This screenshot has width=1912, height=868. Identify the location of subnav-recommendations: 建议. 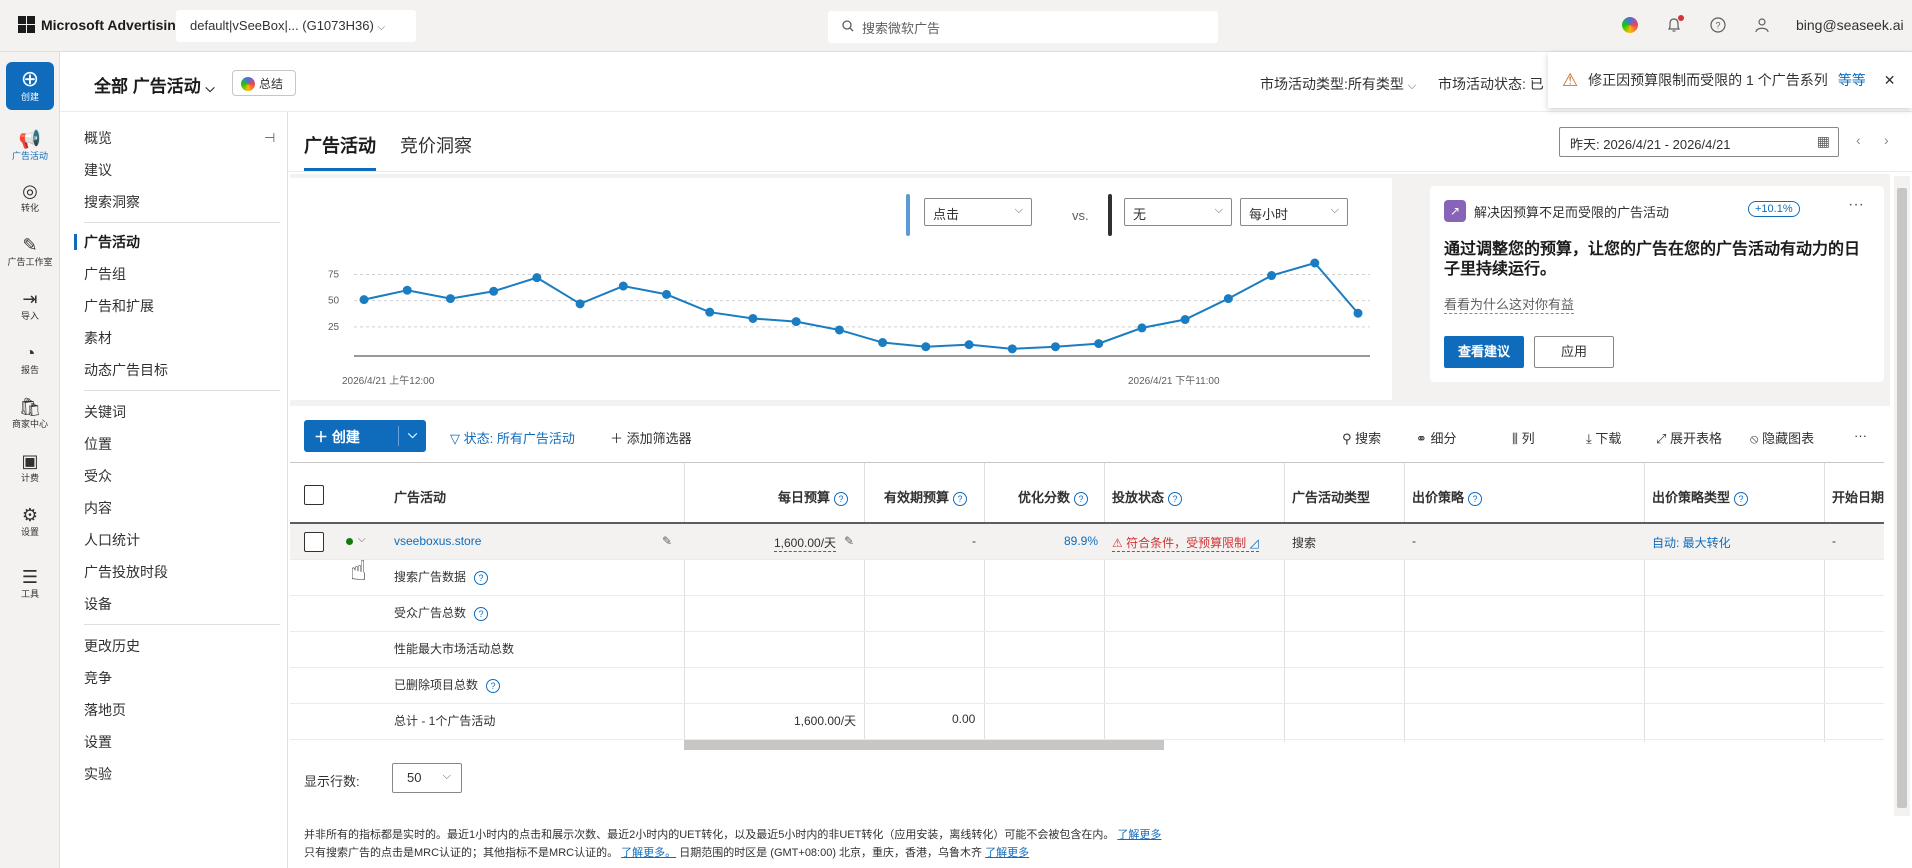
(98, 170).